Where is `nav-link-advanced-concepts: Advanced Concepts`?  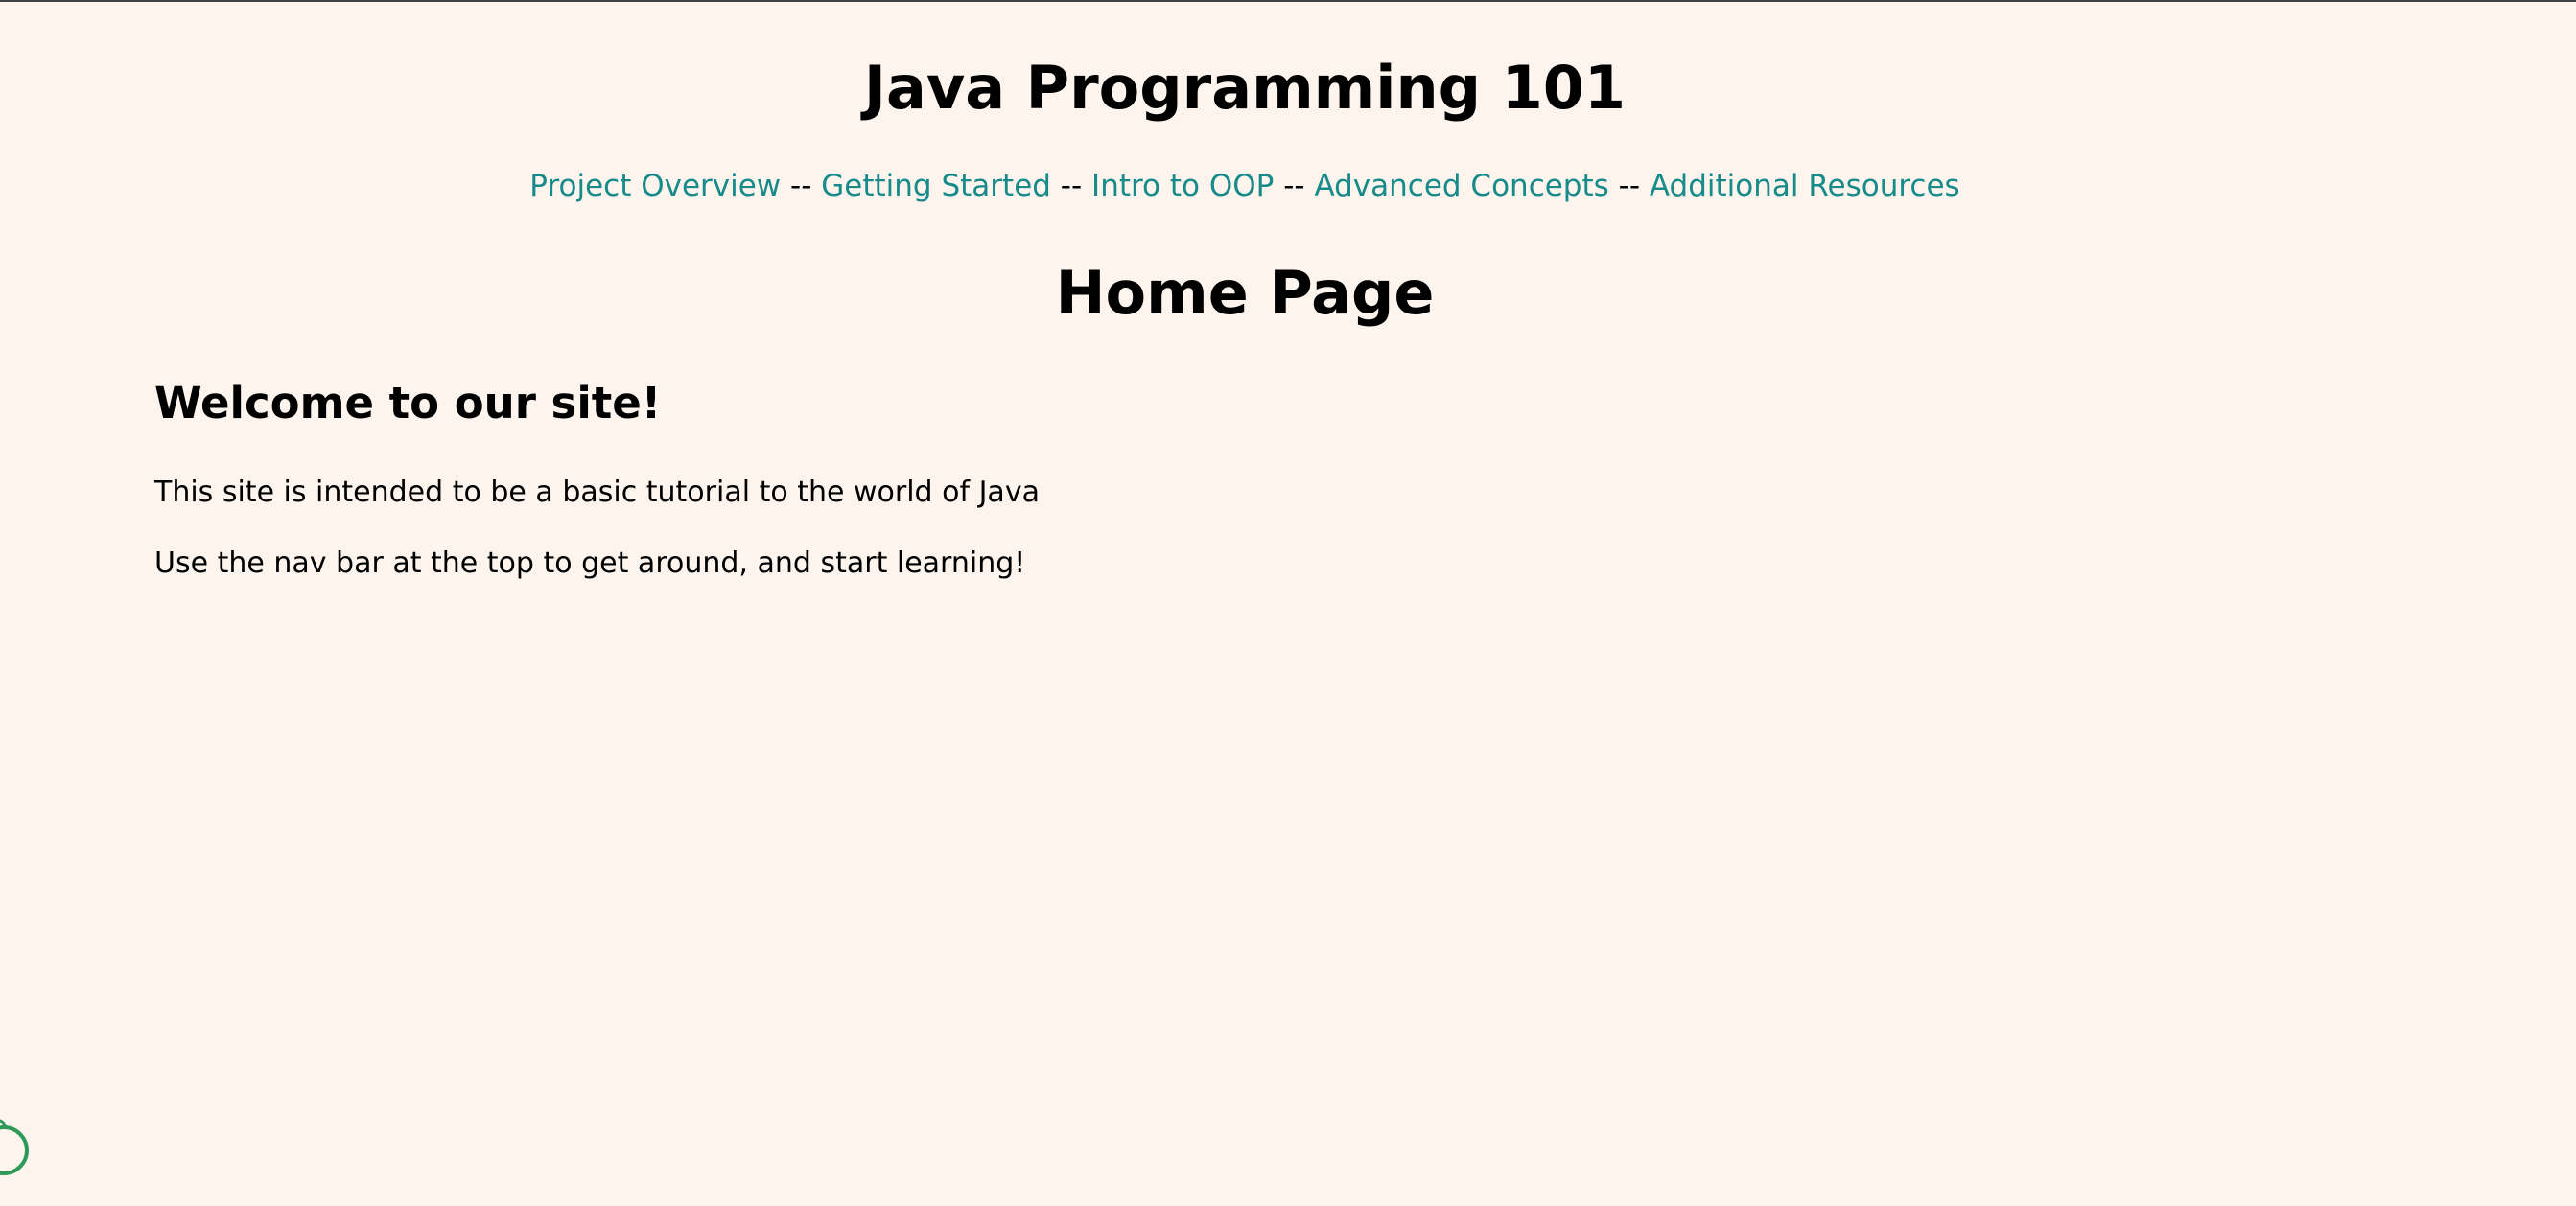
nav-link-advanced-concepts: Advanced Concepts is located at coordinates (1461, 186).